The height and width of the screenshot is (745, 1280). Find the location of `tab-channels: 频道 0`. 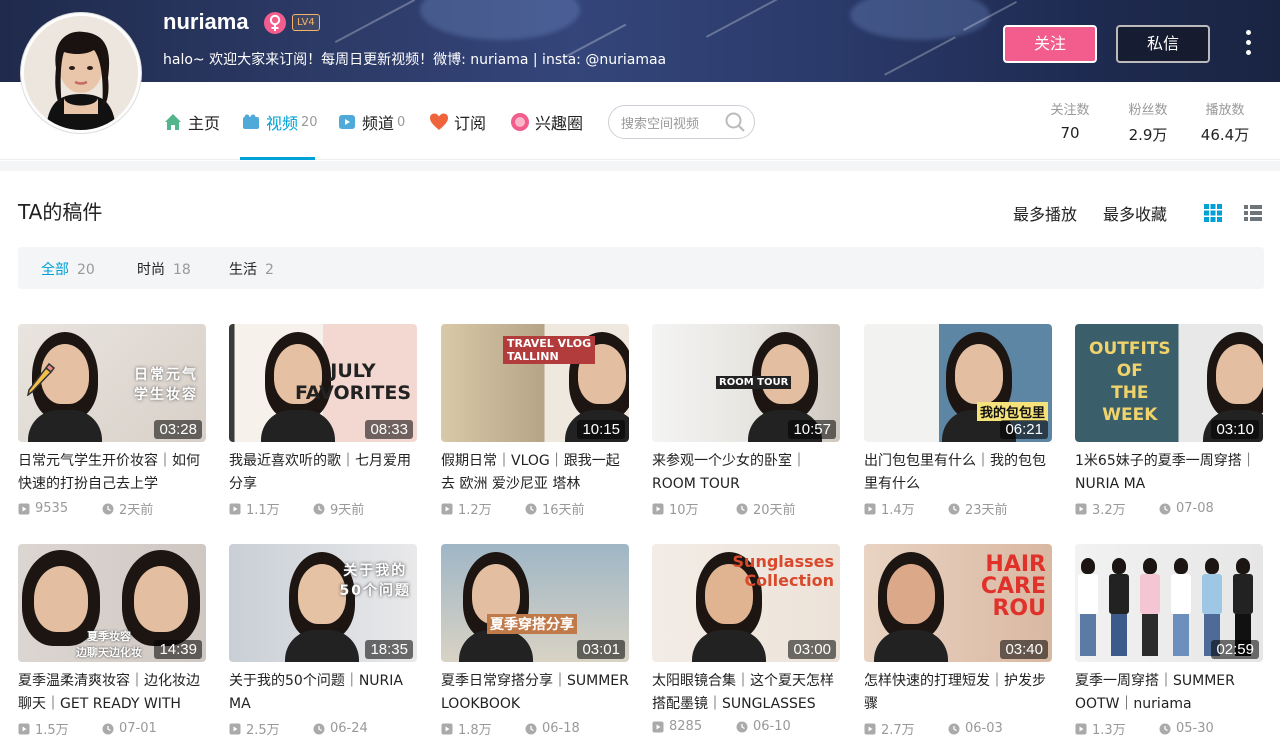

tab-channels: 频道 0 is located at coordinates (371, 122).